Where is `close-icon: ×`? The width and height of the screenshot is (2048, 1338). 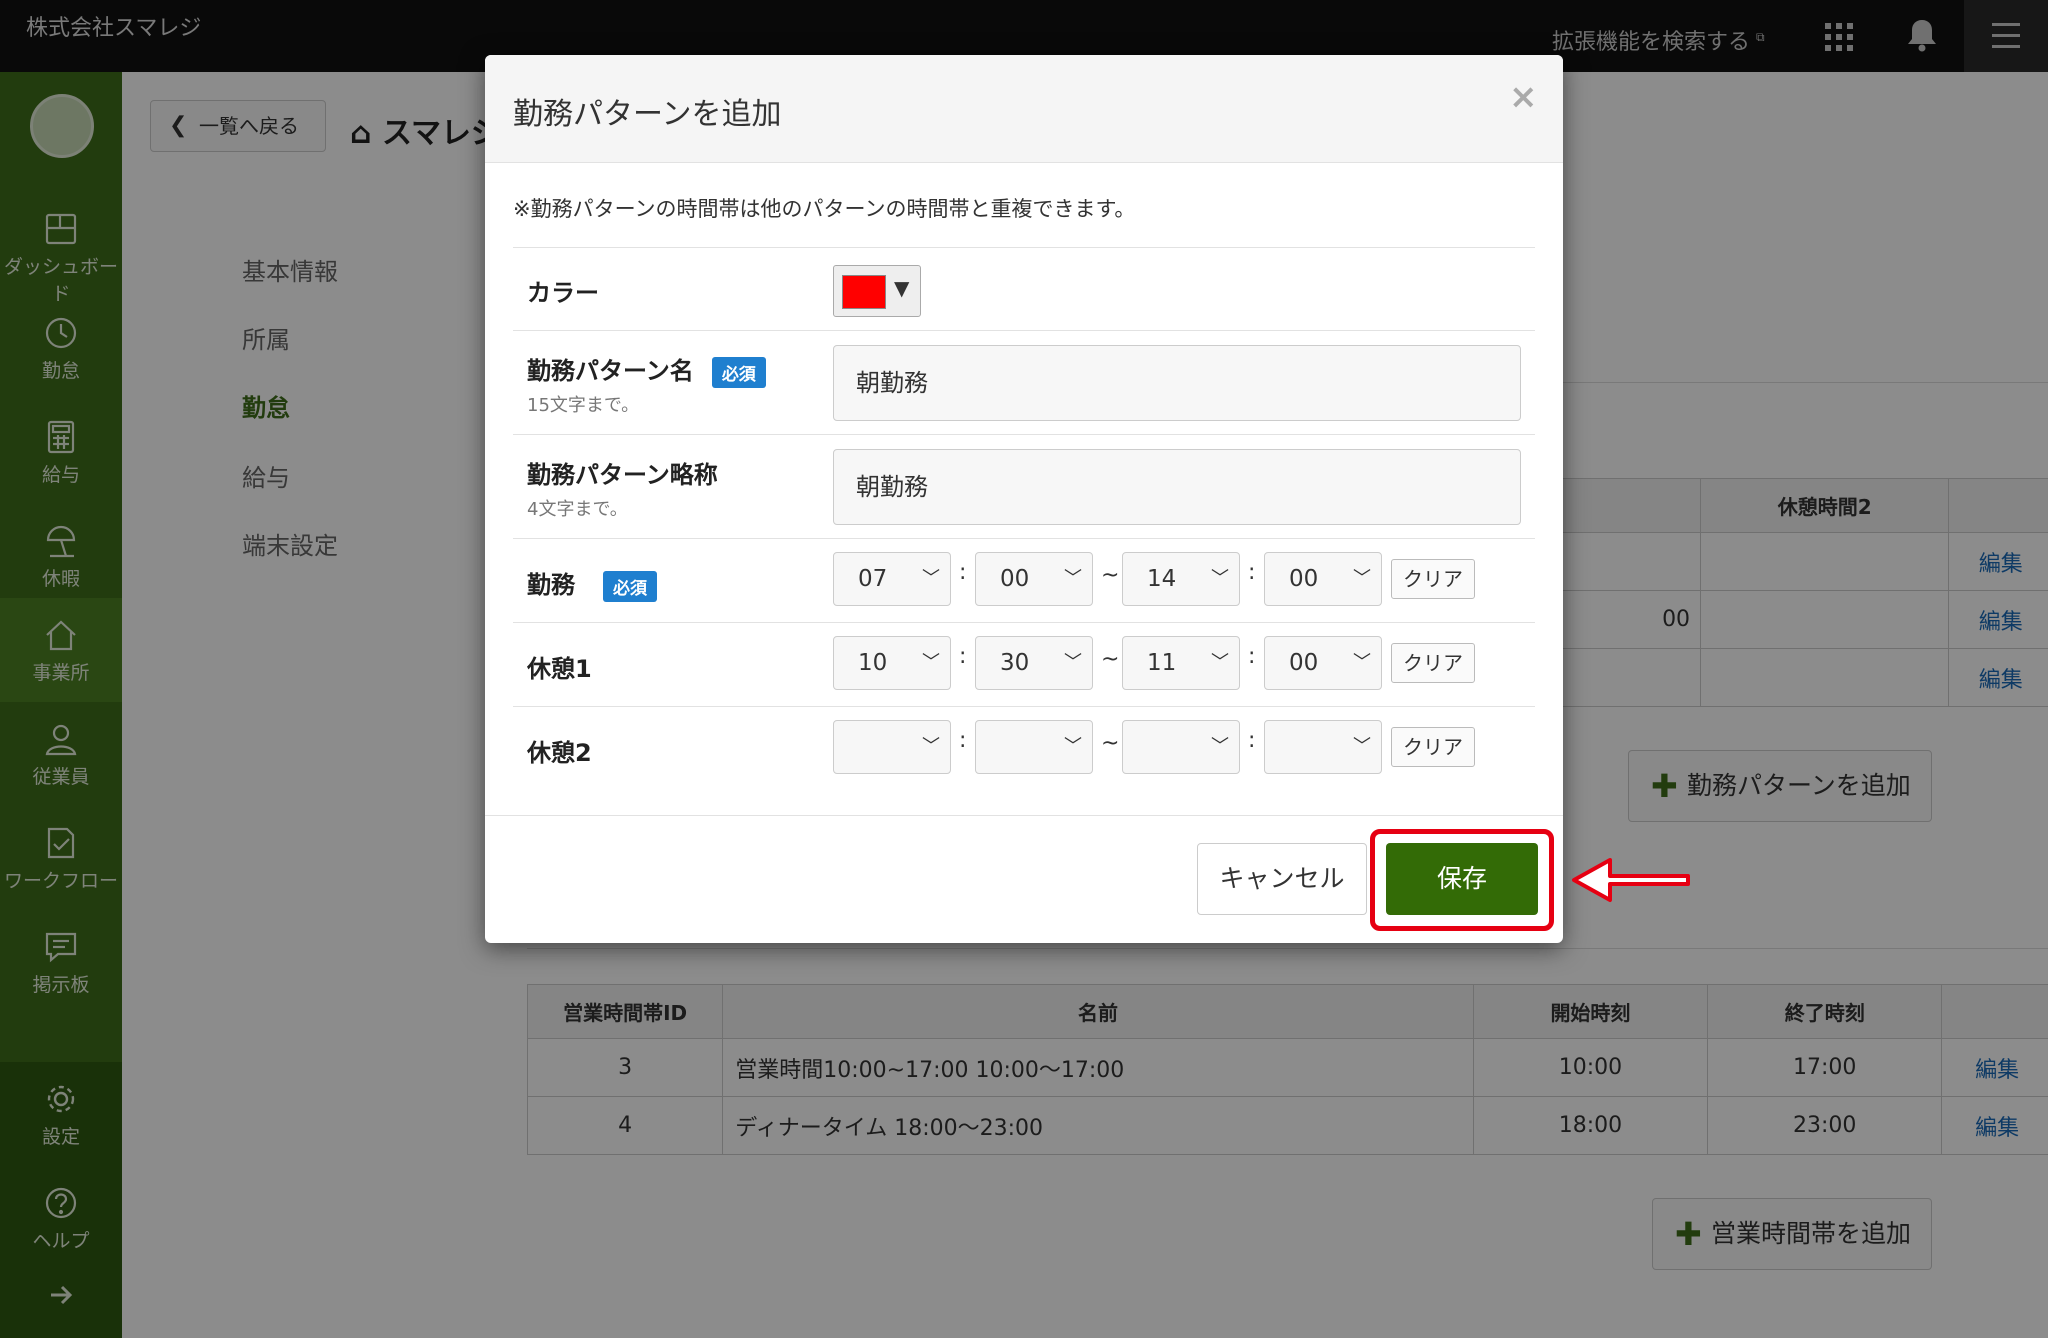
close-icon: × is located at coordinates (1523, 97).